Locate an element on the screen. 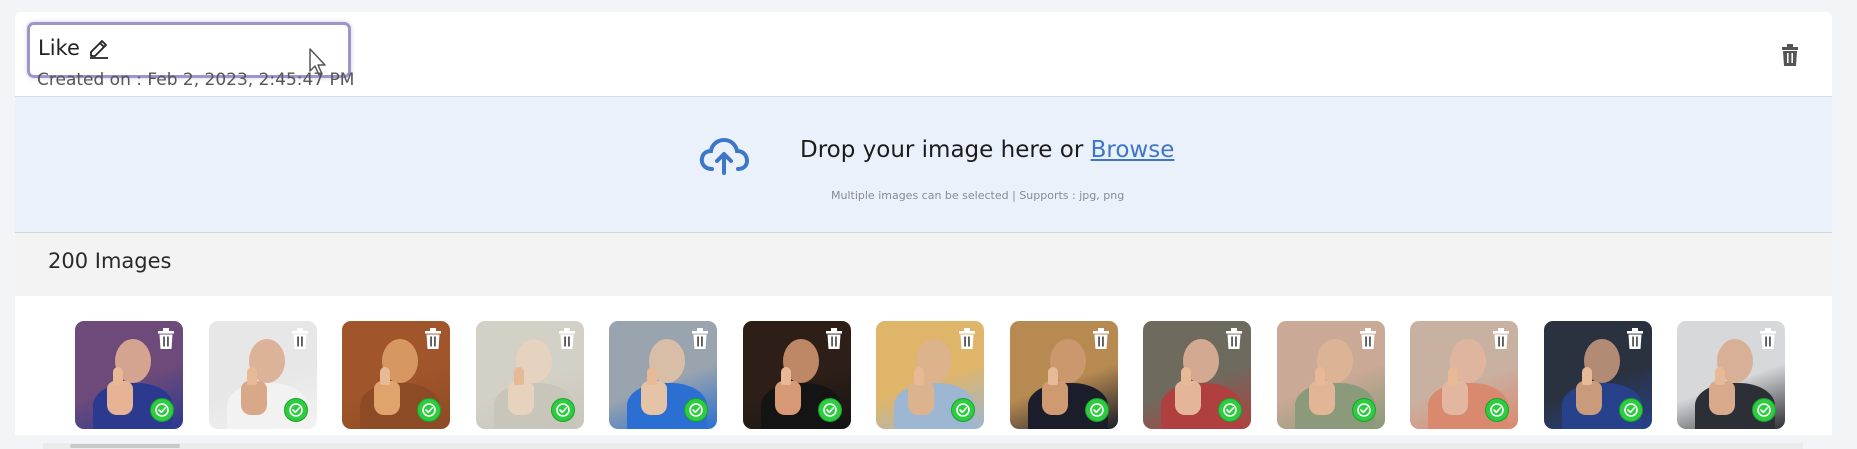 This screenshot has width=1857, height=449. browse-link: Browse is located at coordinates (1133, 150).